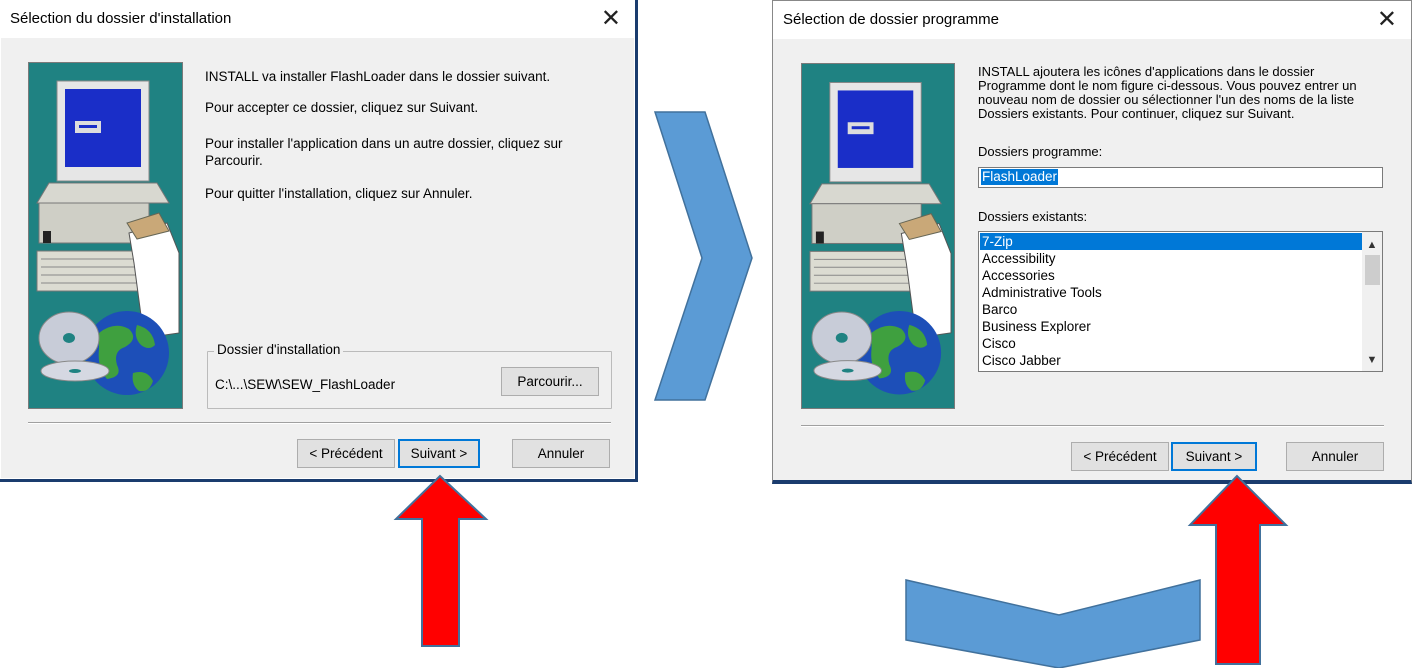  What do you see at coordinates (1053, 623) in the screenshot?
I see `chevron-down-arrow` at bounding box center [1053, 623].